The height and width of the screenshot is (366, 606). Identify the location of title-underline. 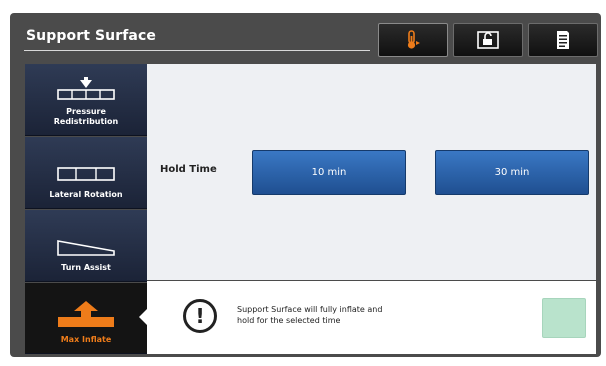
(197, 50).